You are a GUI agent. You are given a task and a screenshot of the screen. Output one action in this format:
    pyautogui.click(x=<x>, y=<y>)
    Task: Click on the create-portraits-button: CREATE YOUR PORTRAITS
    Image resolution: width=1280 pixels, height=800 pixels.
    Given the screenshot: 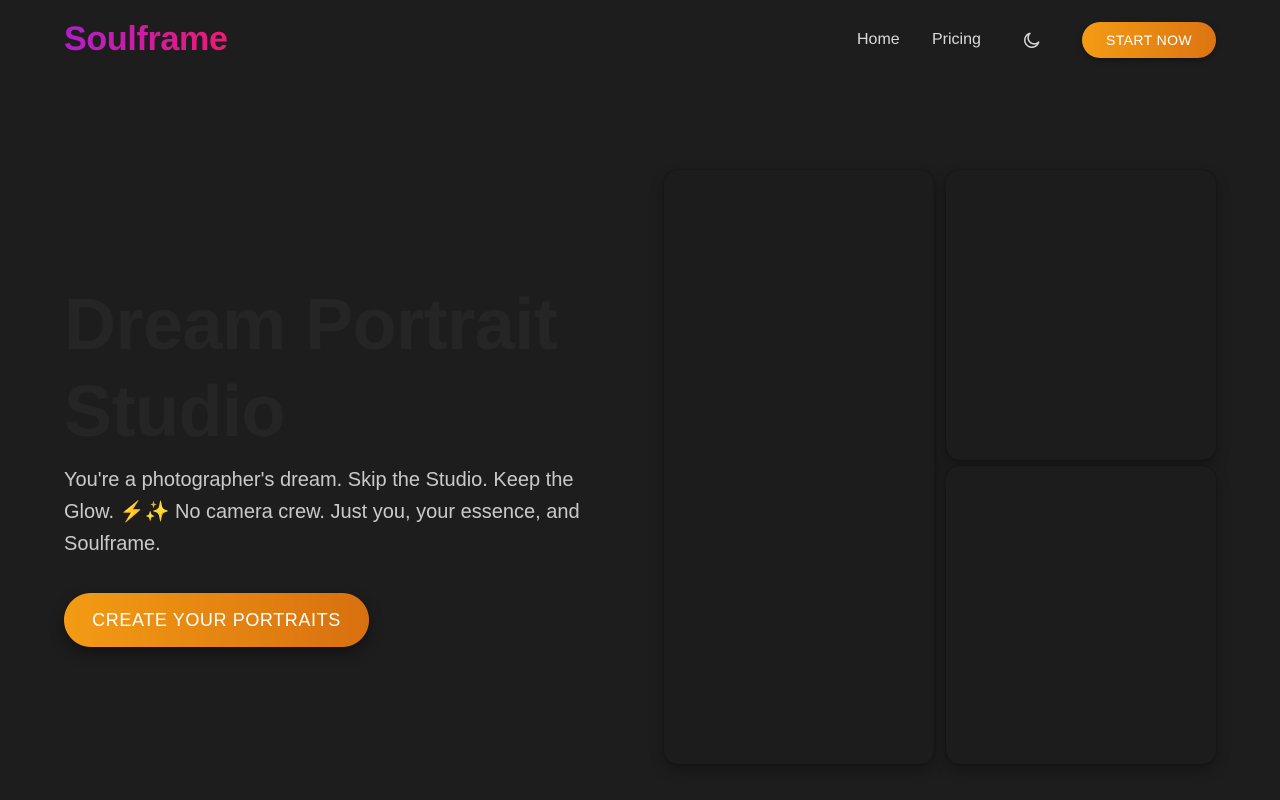 What is the action you would take?
    pyautogui.click(x=216, y=620)
    